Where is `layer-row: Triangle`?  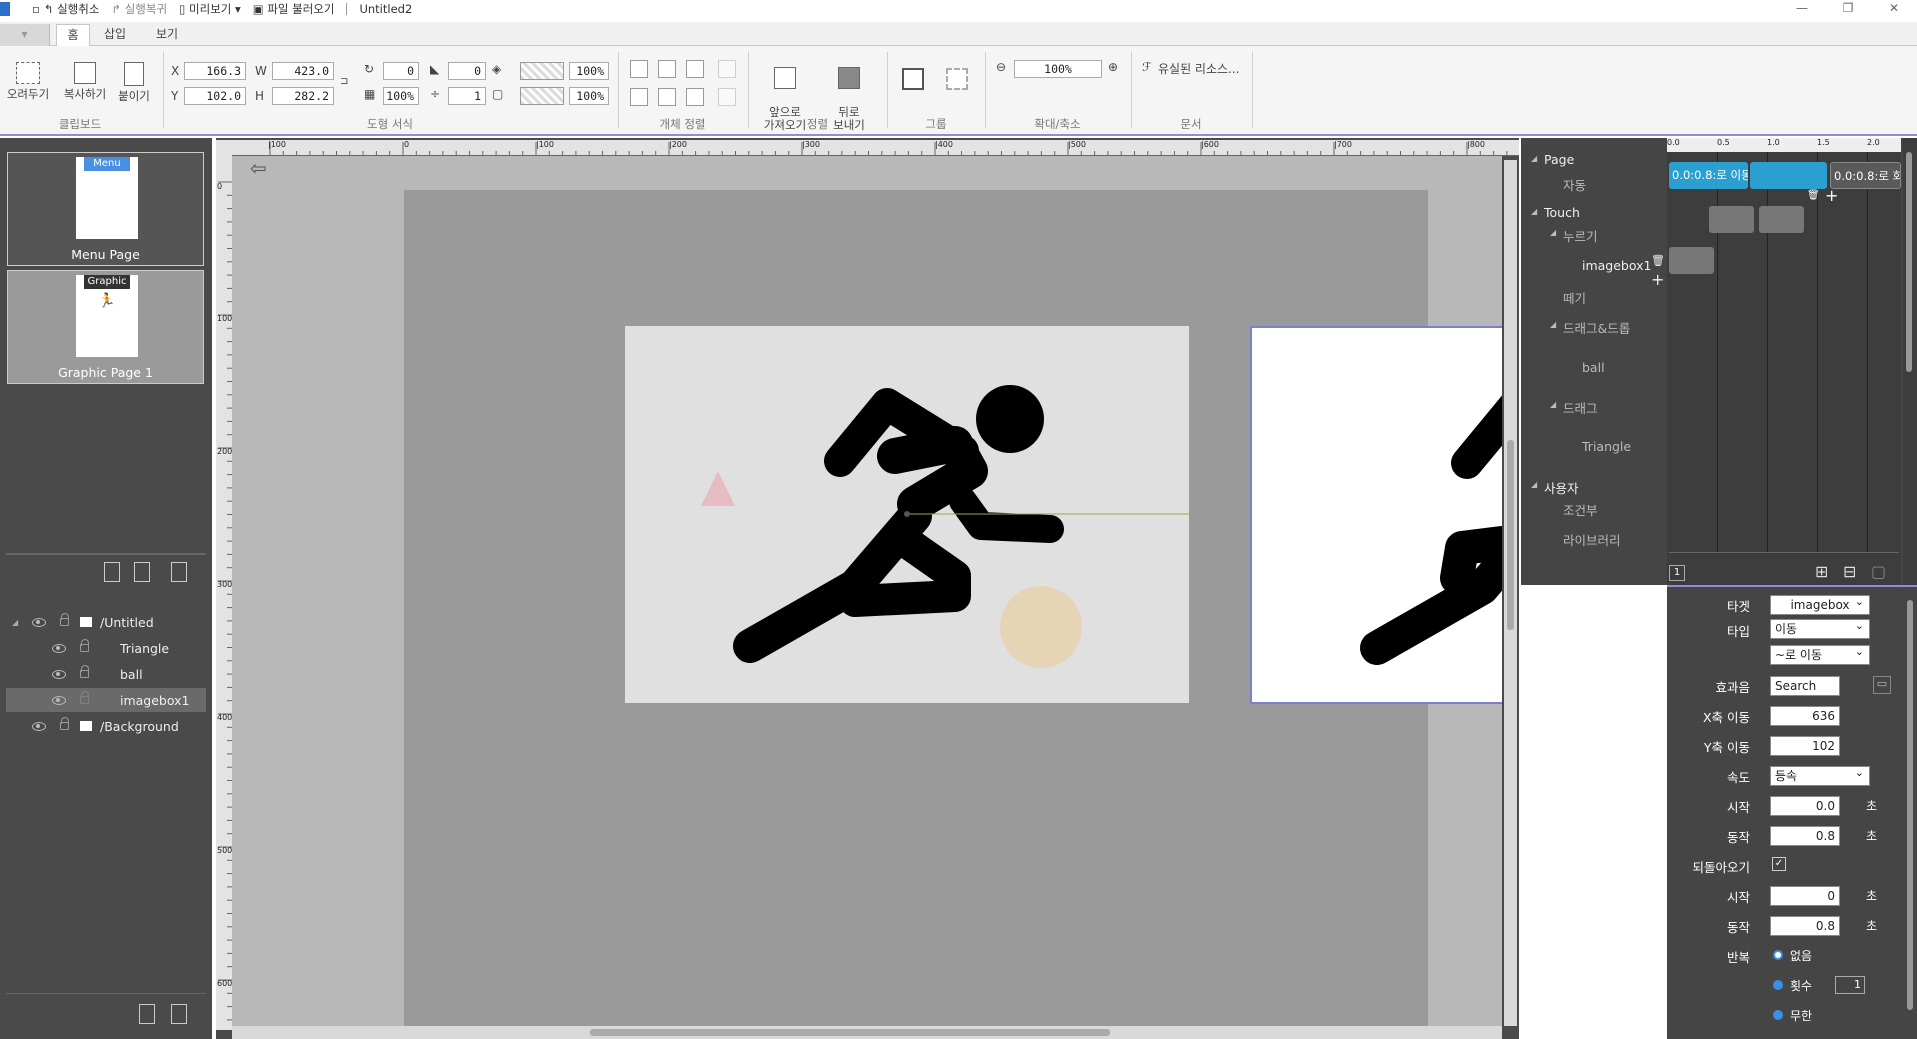 layer-row: Triangle is located at coordinates (106, 648).